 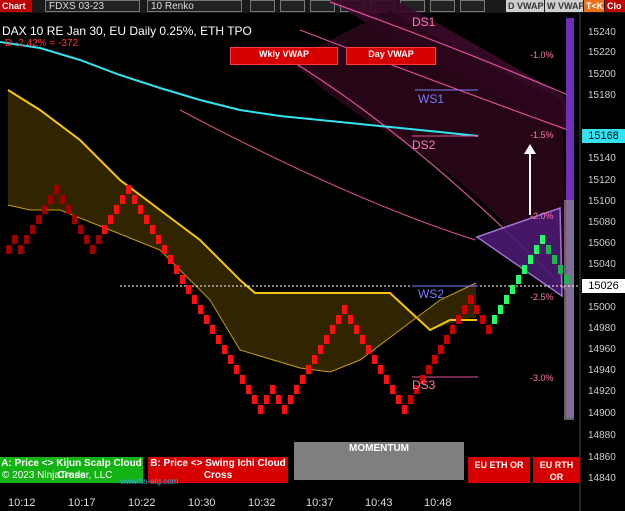 What do you see at coordinates (431, 99) in the screenshot?
I see `ws1-label: WS1` at bounding box center [431, 99].